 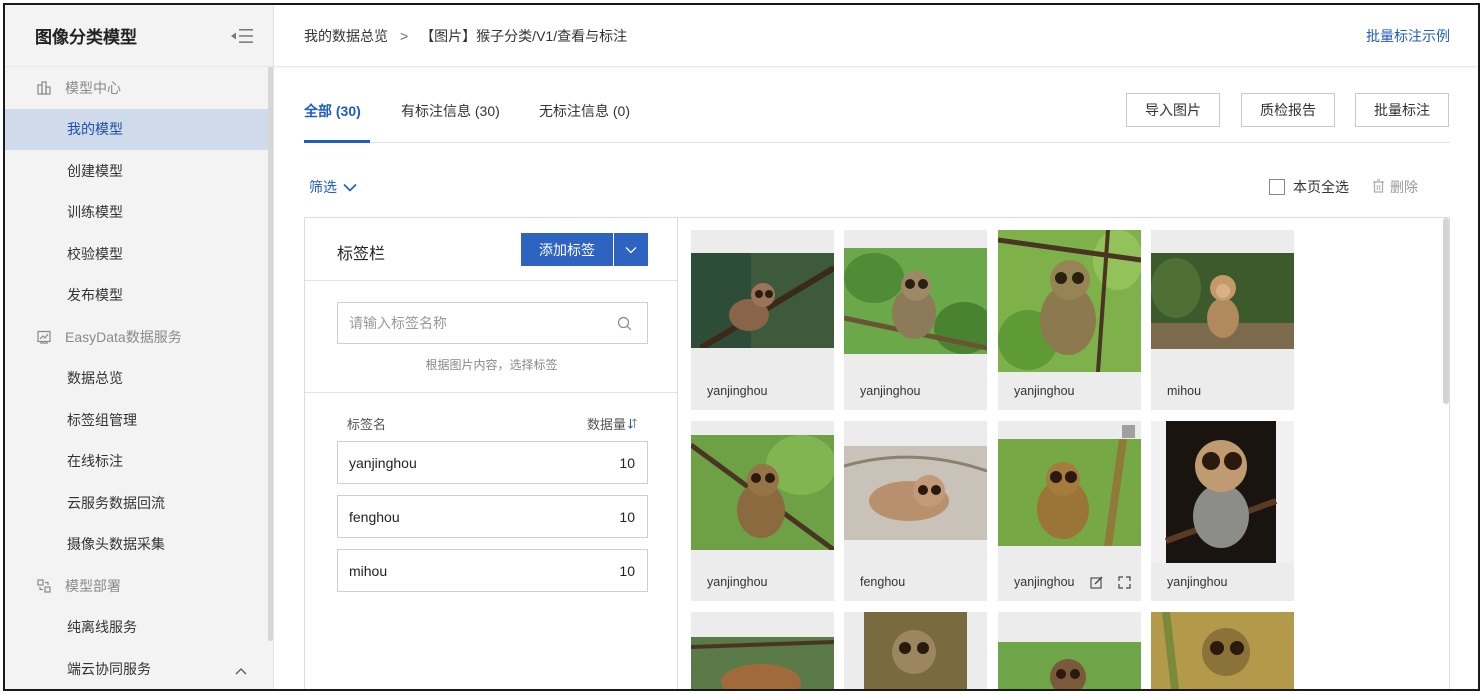 I want to click on search-icon, so click(x=624, y=325).